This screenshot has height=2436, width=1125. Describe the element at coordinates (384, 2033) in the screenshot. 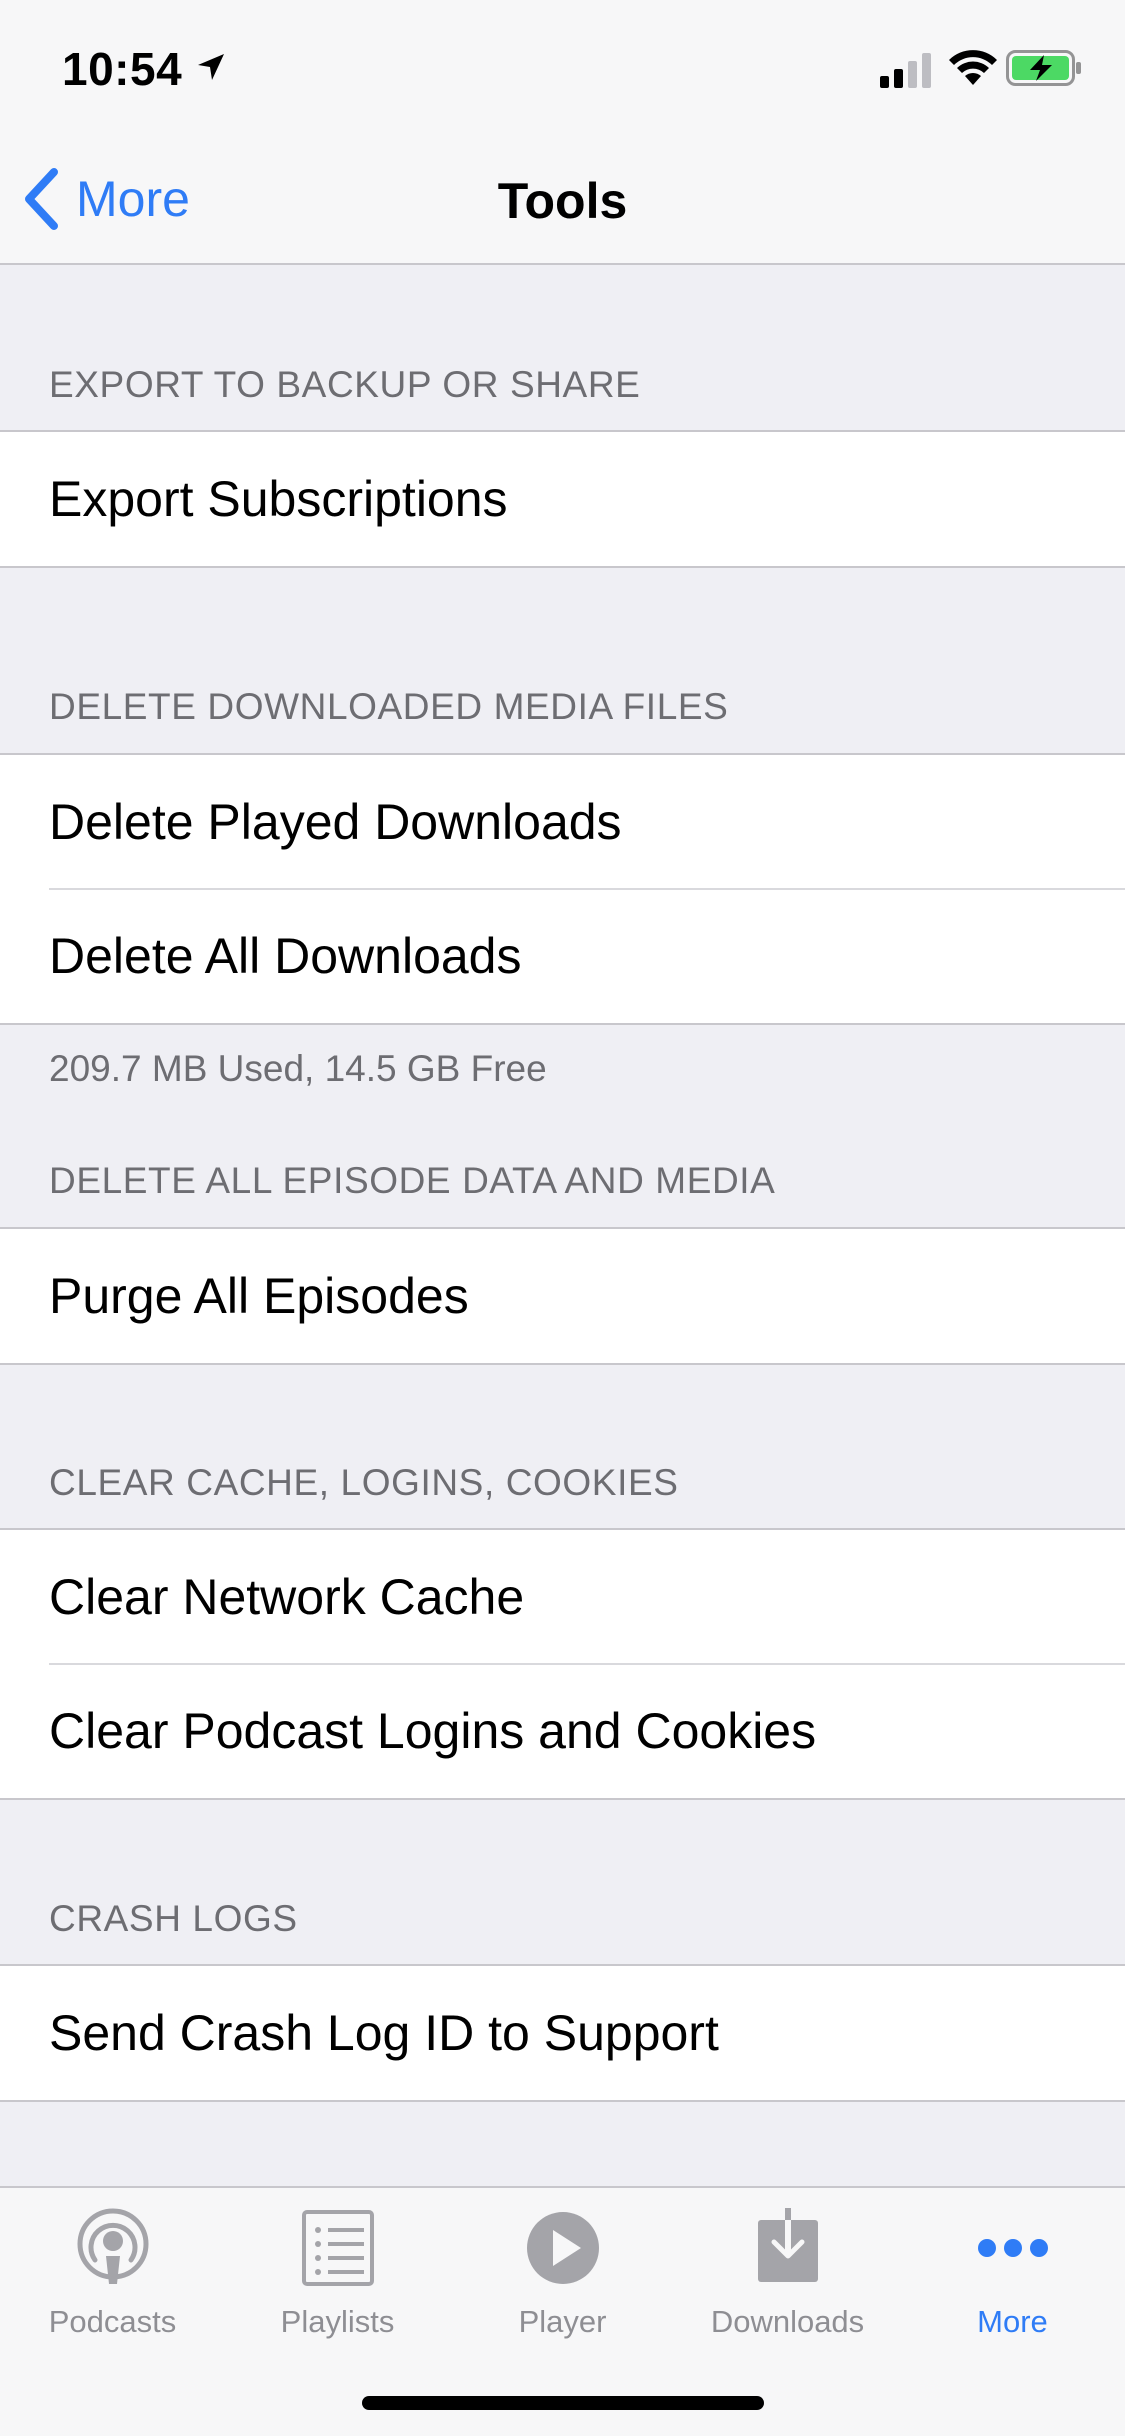

I see `row-label: Send Crash Log ID to Support` at that location.